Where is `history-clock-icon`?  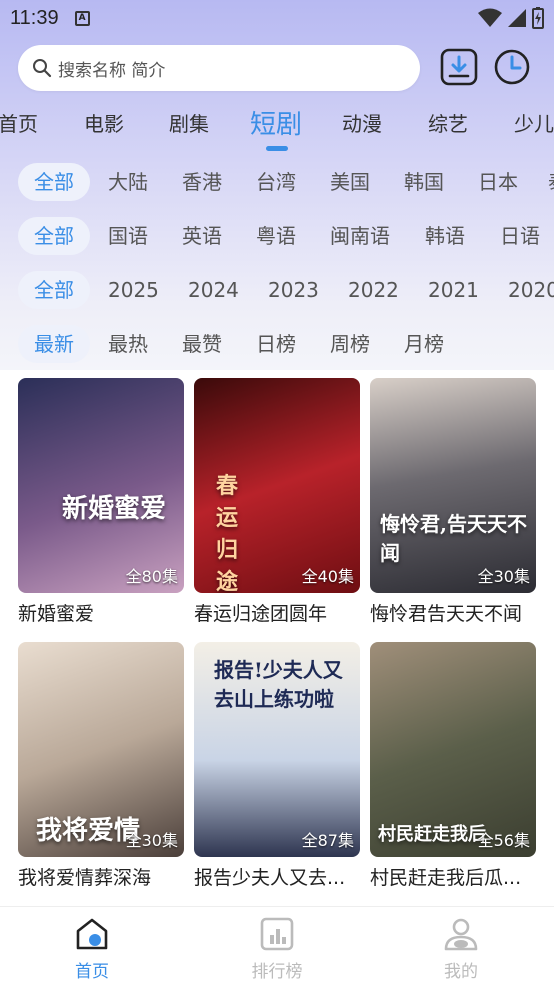
history-clock-icon is located at coordinates (512, 67).